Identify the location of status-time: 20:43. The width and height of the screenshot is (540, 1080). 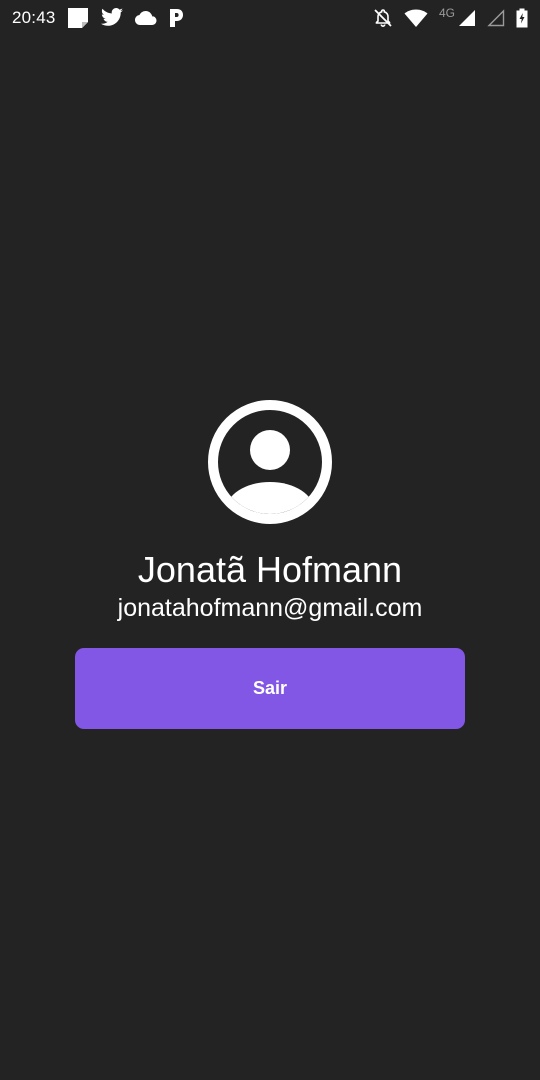
(34, 17).